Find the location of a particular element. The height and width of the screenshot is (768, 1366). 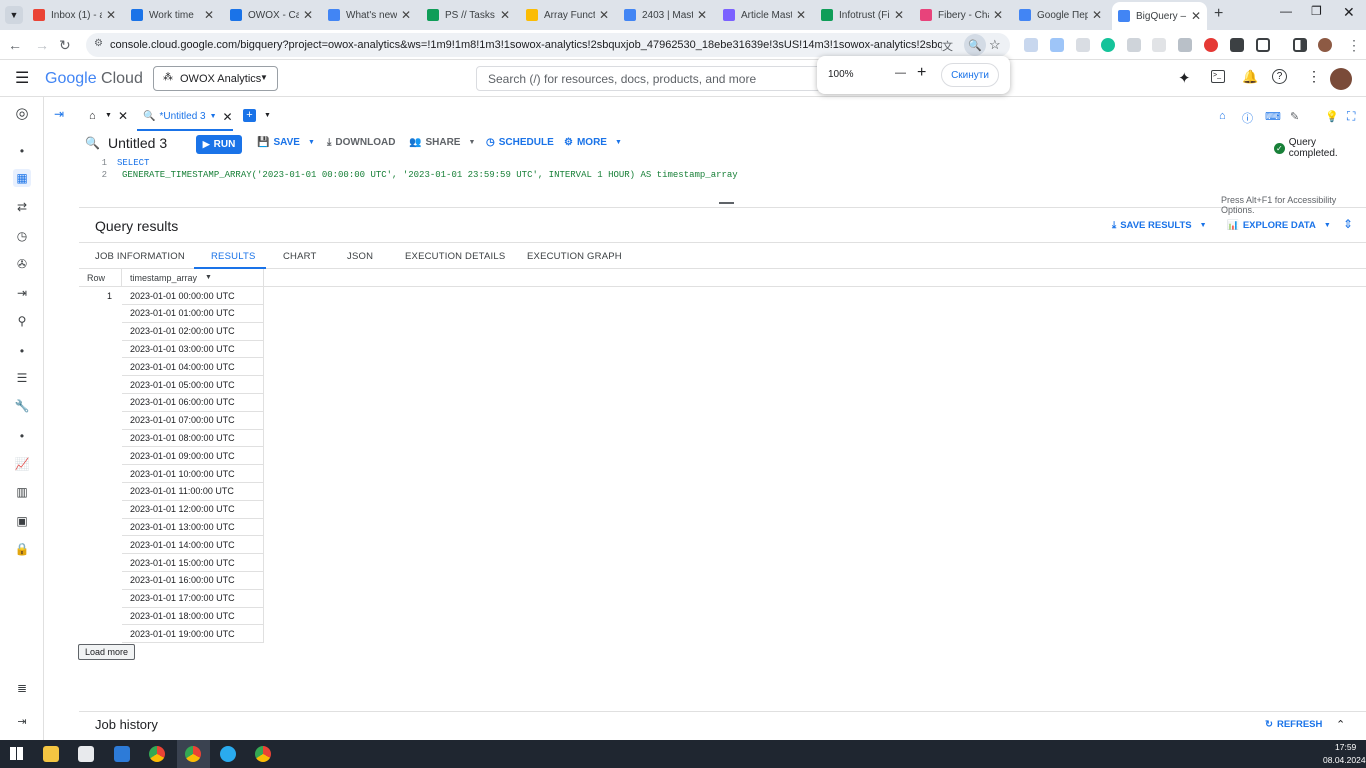

reservation-icon: ▣ is located at coordinates (22, 521).